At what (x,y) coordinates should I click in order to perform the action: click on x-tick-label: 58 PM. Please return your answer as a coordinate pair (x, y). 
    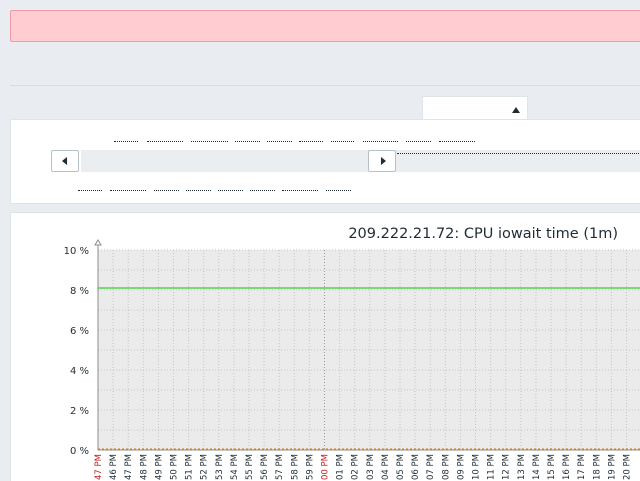
    Looking at the image, I should click on (295, 467).